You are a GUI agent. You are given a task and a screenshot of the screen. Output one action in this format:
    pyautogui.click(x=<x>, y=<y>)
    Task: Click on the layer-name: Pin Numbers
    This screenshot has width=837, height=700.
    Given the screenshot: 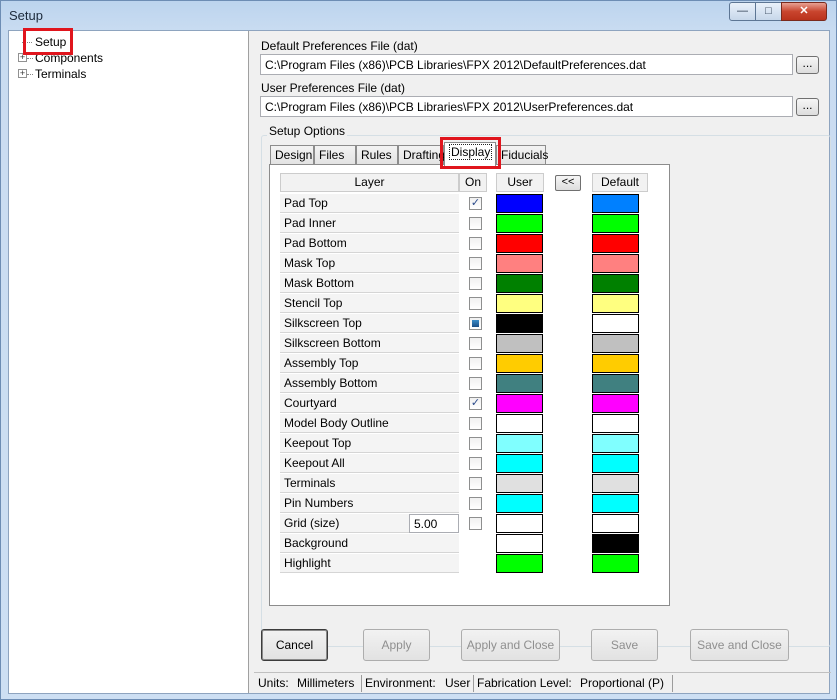 What is the action you would take?
    pyautogui.click(x=319, y=503)
    